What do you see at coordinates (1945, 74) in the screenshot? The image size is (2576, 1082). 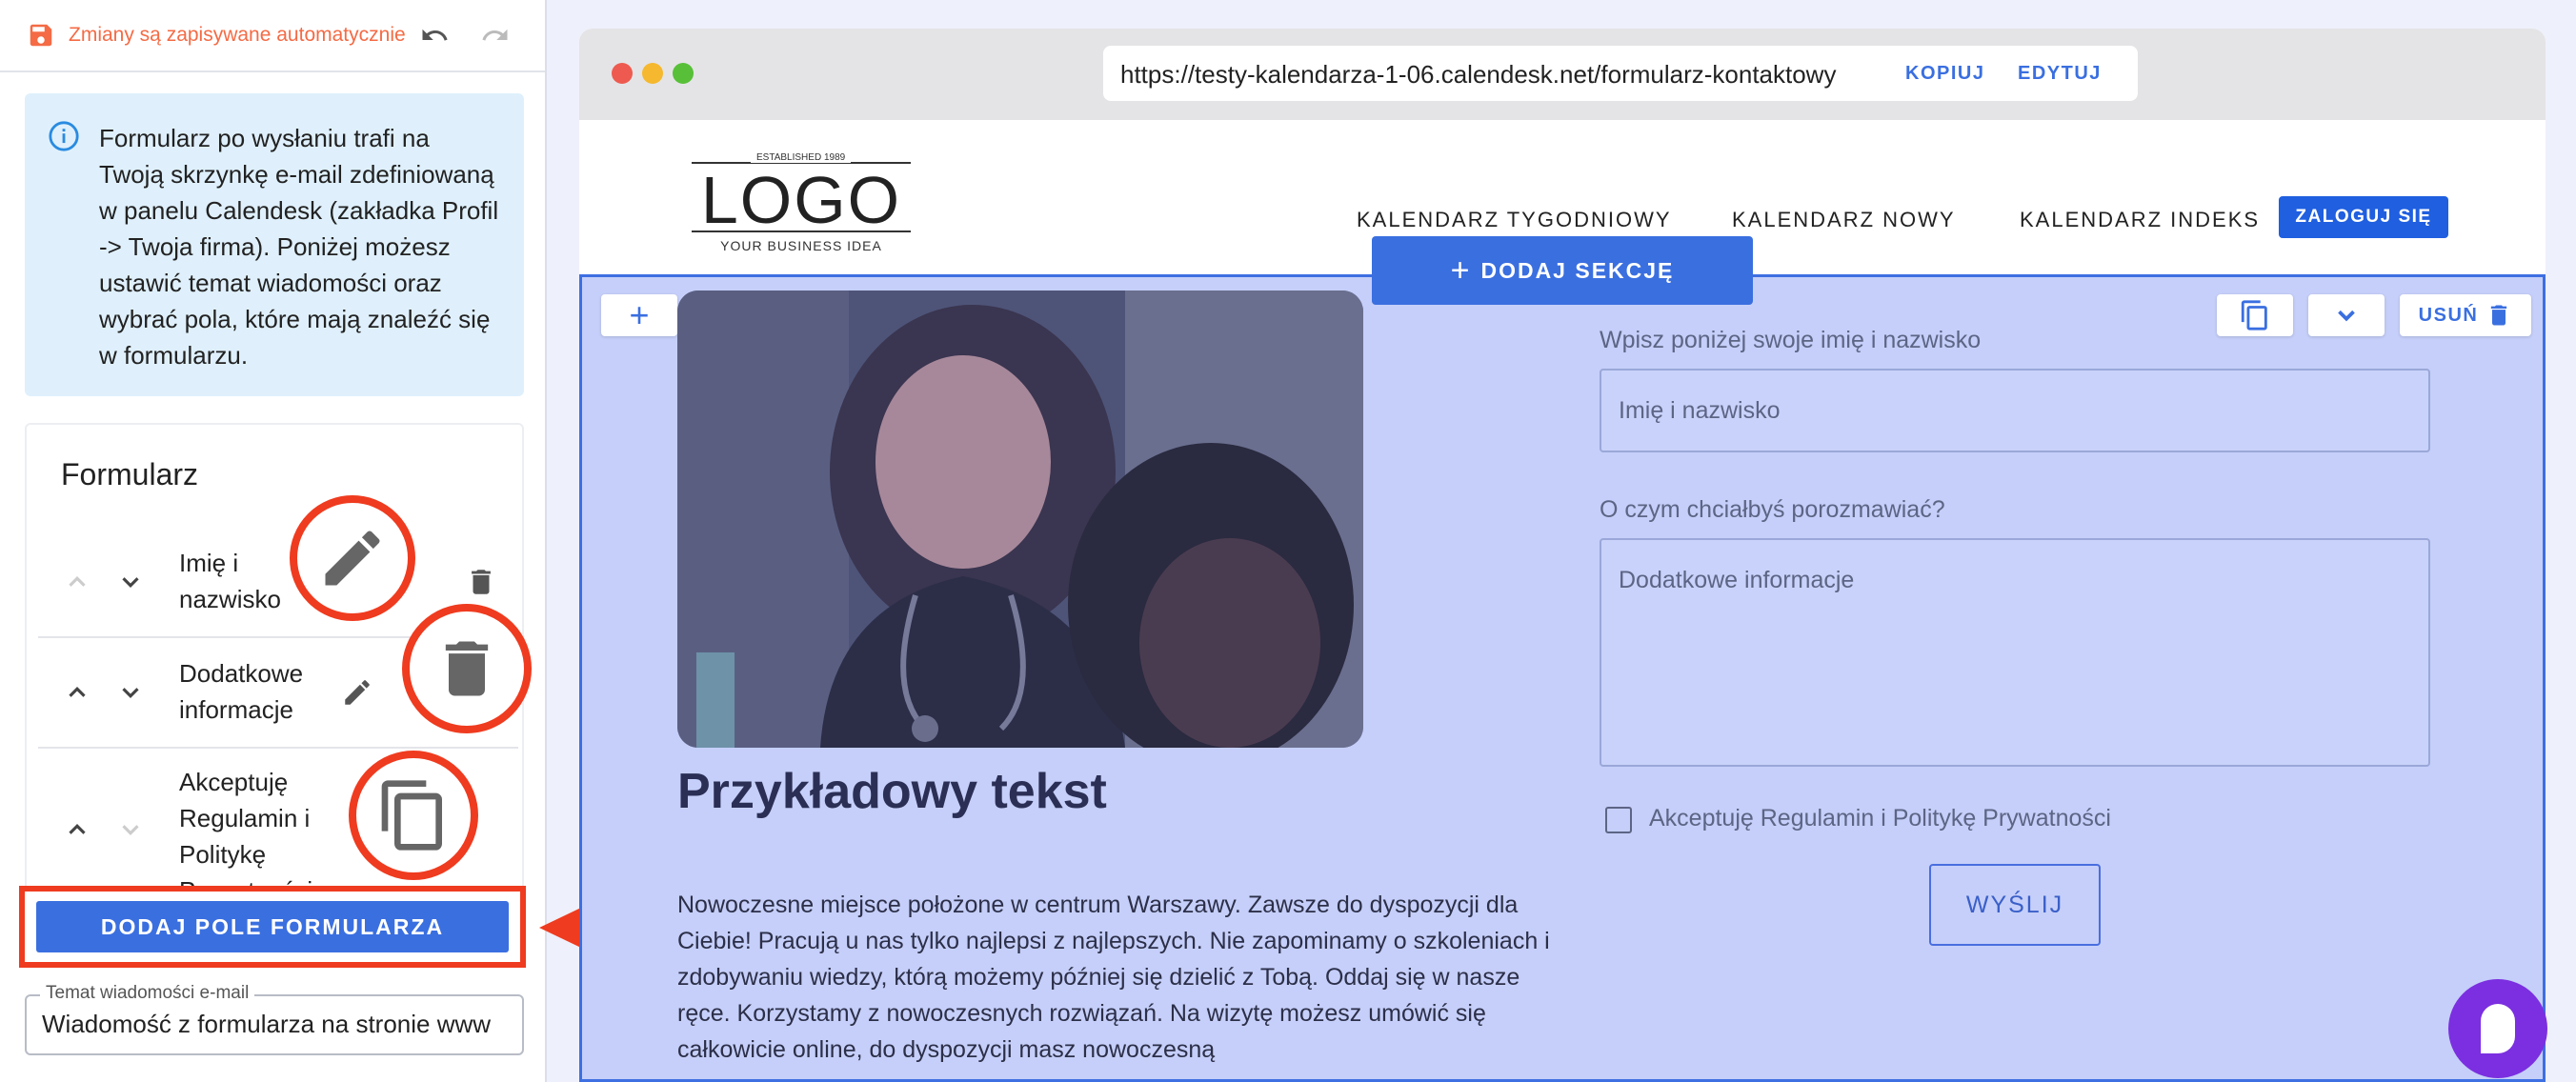 I see `copy-url-button: KOPIUJ` at bounding box center [1945, 74].